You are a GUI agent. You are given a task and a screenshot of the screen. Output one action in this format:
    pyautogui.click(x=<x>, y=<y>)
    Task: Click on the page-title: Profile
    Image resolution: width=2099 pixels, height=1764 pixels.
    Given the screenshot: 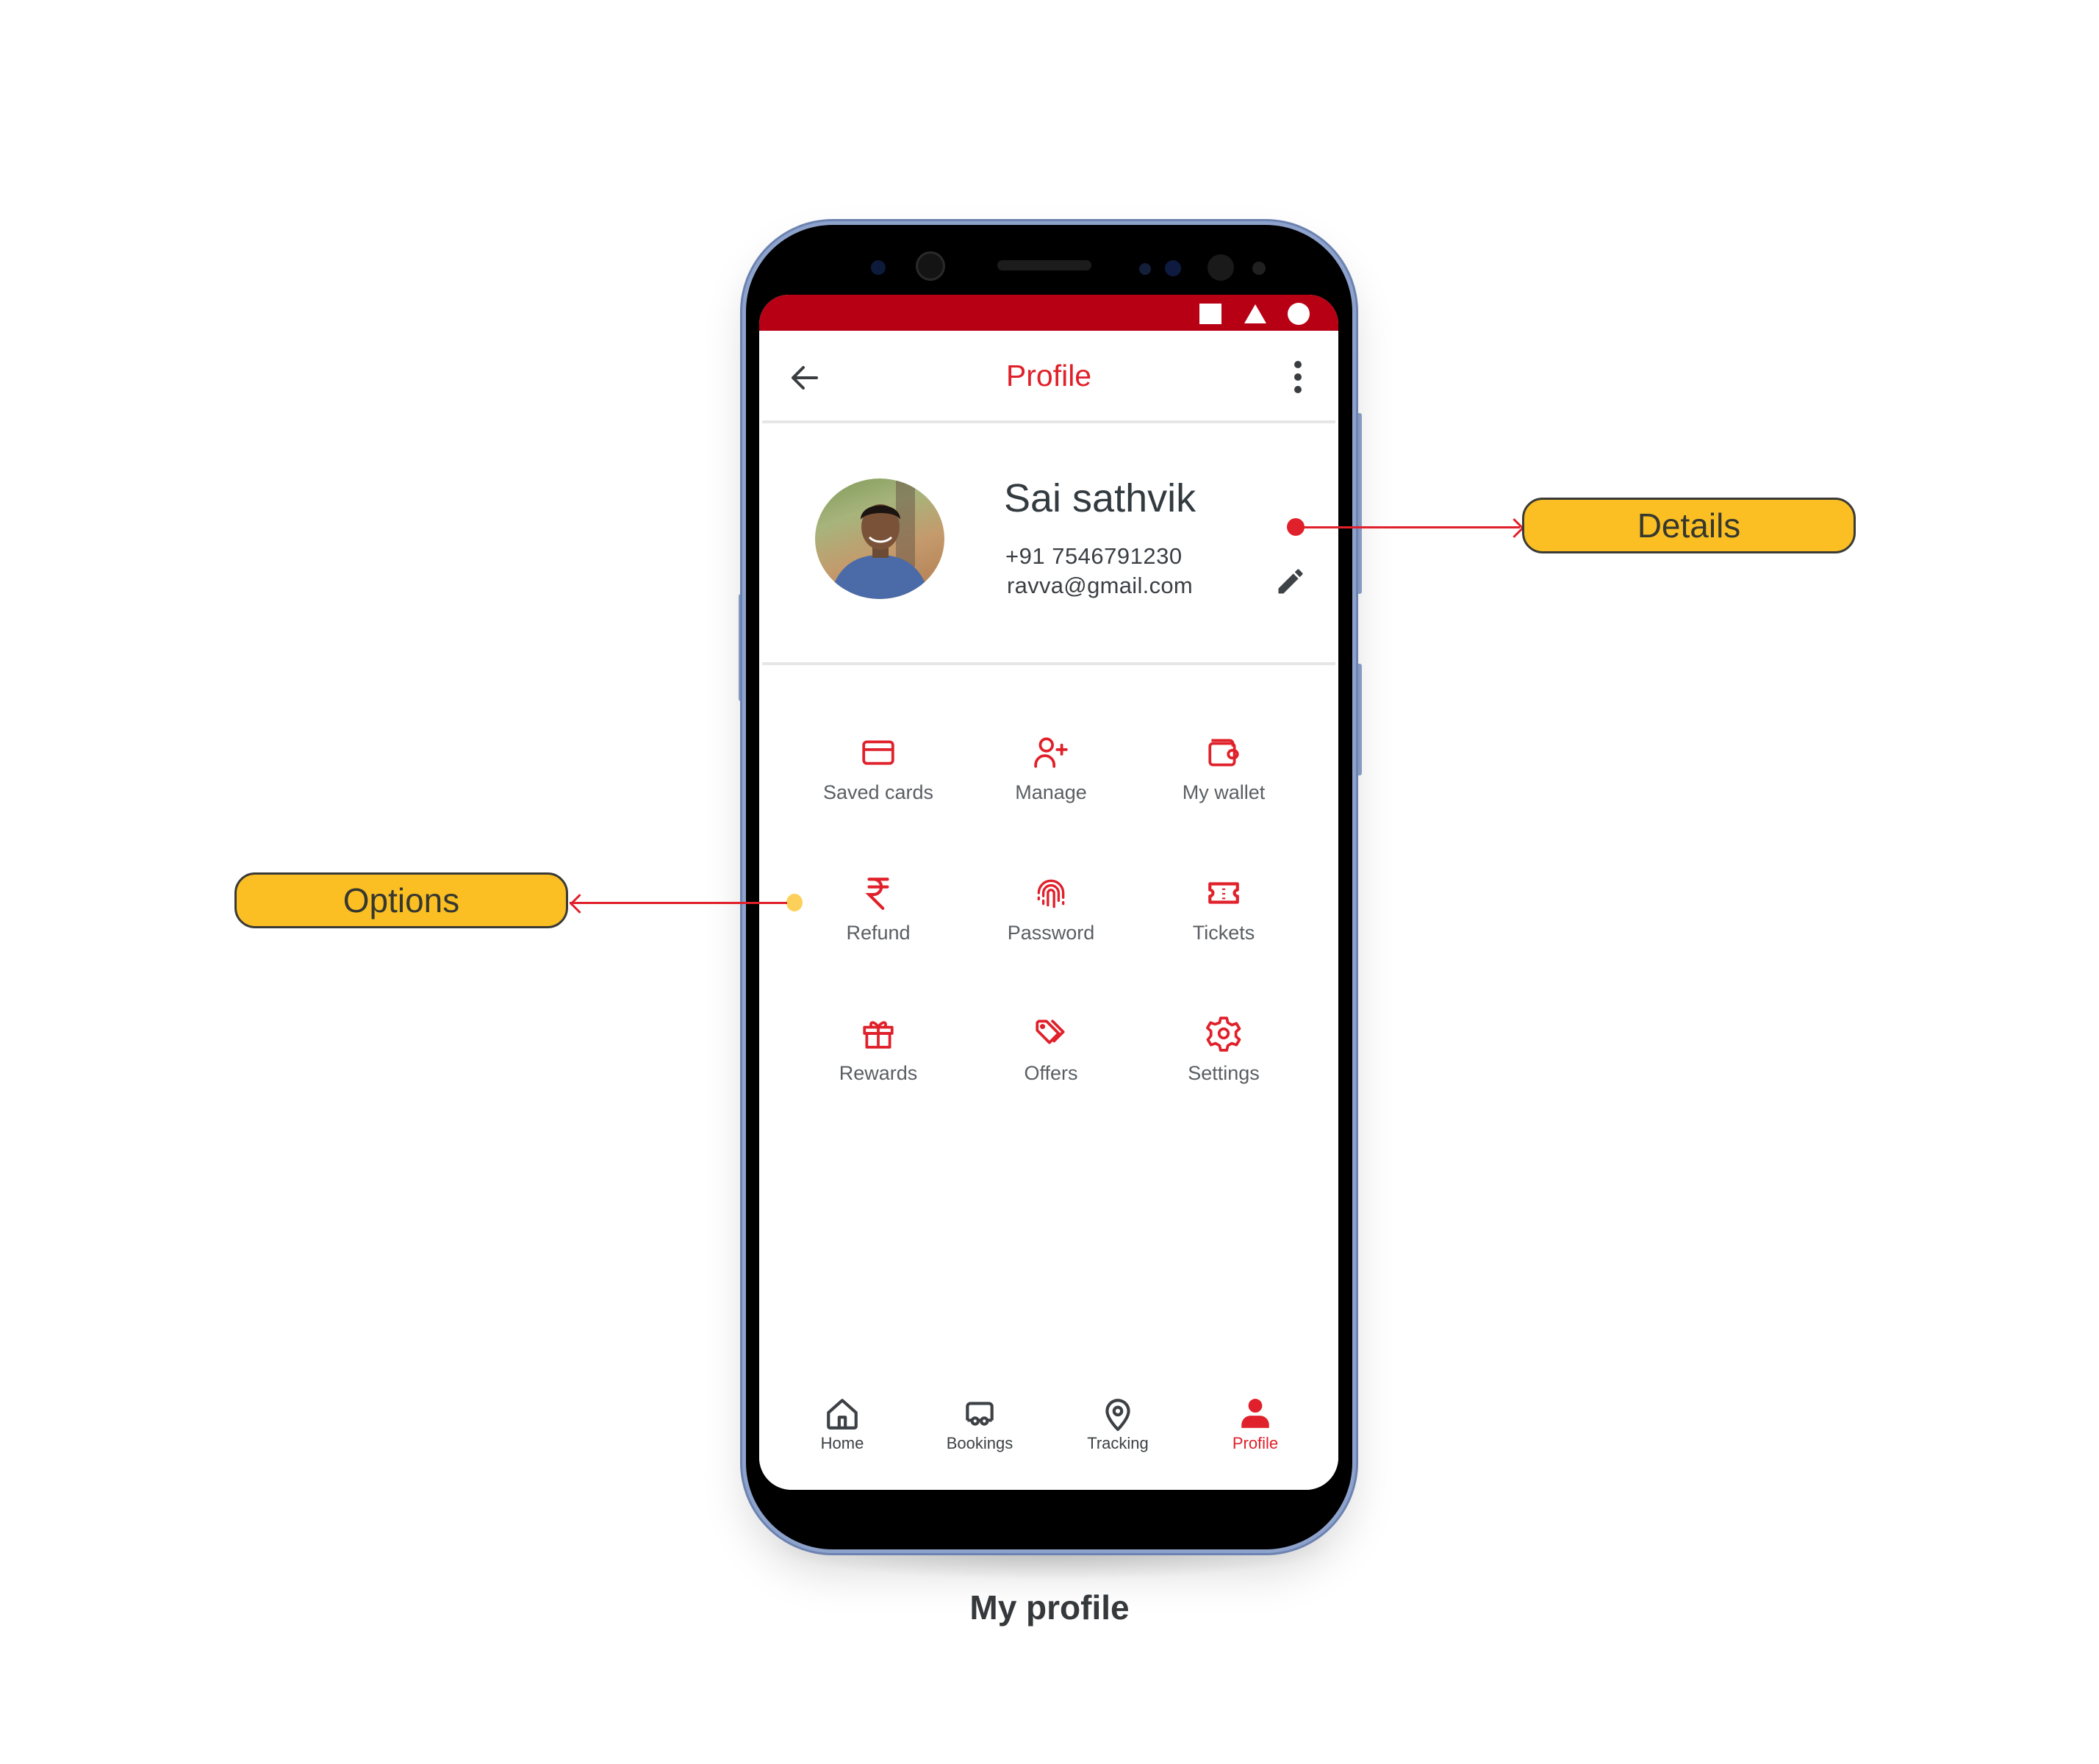 What is the action you would take?
    pyautogui.click(x=1048, y=375)
    